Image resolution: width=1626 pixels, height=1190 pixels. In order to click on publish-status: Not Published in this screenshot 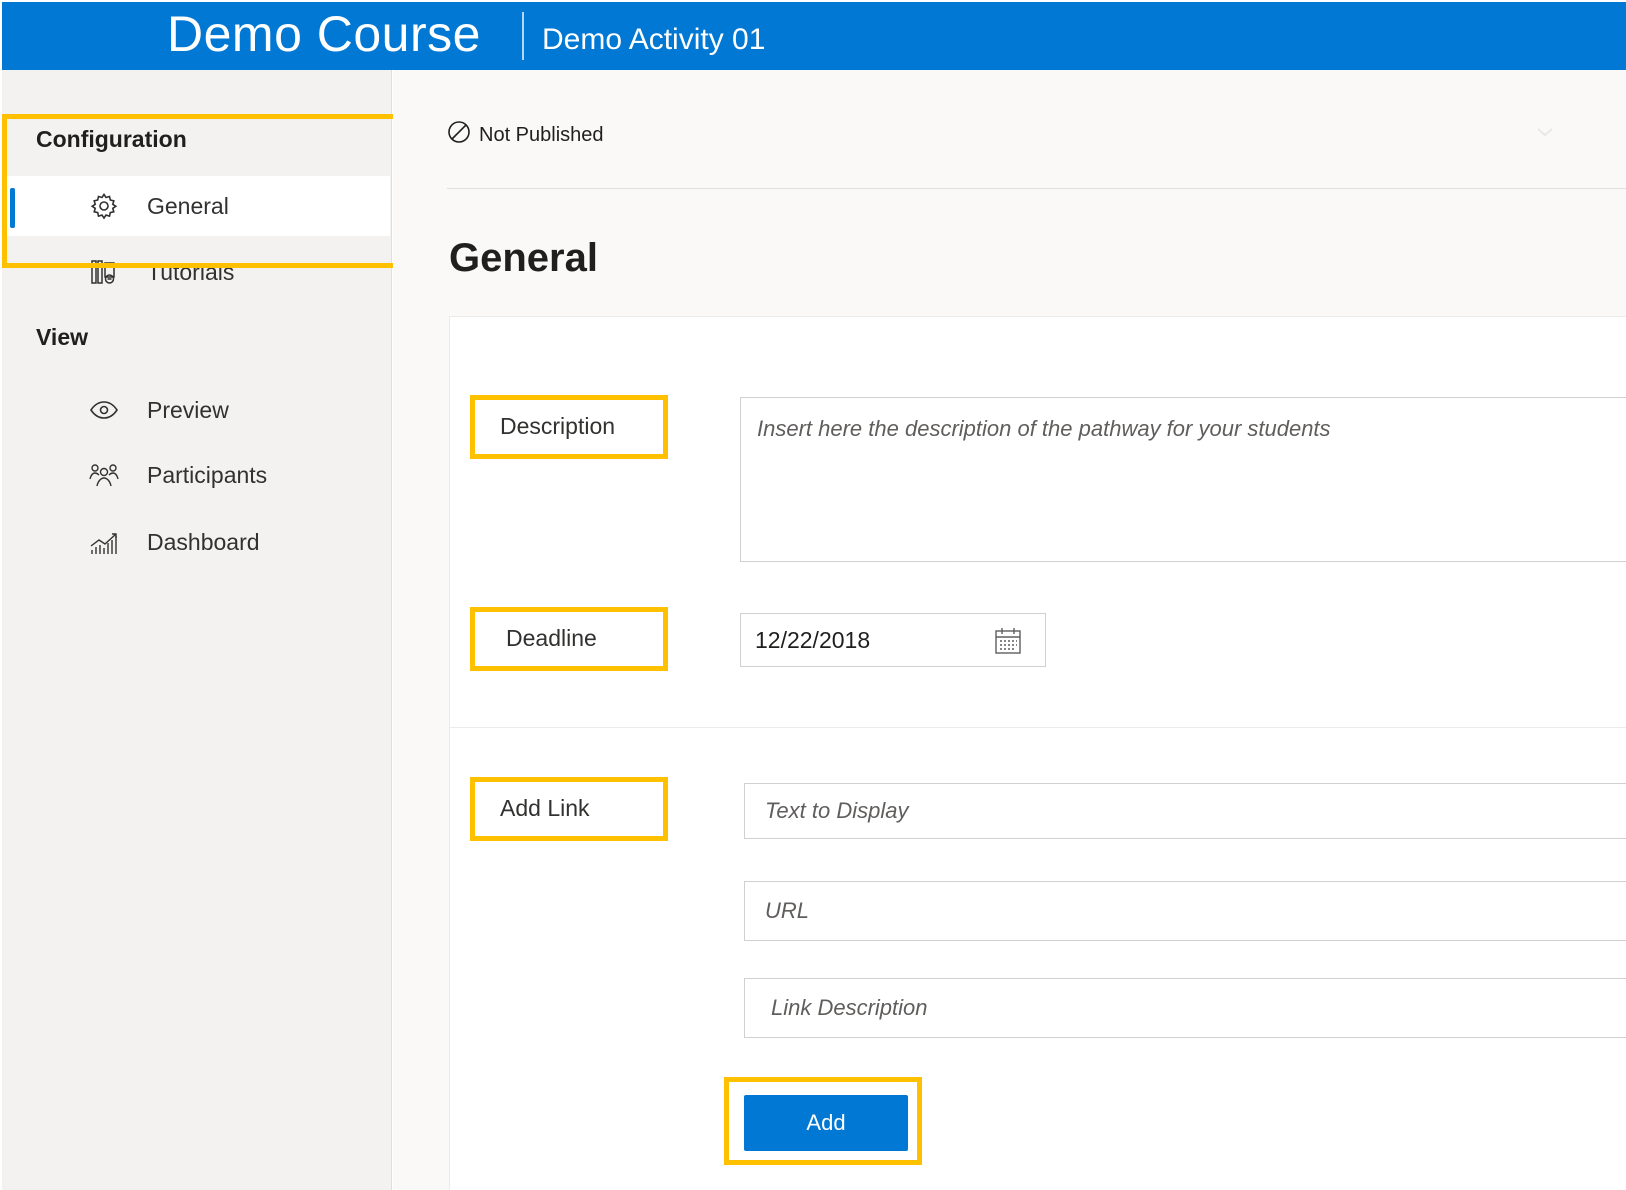, I will do `click(525, 135)`.